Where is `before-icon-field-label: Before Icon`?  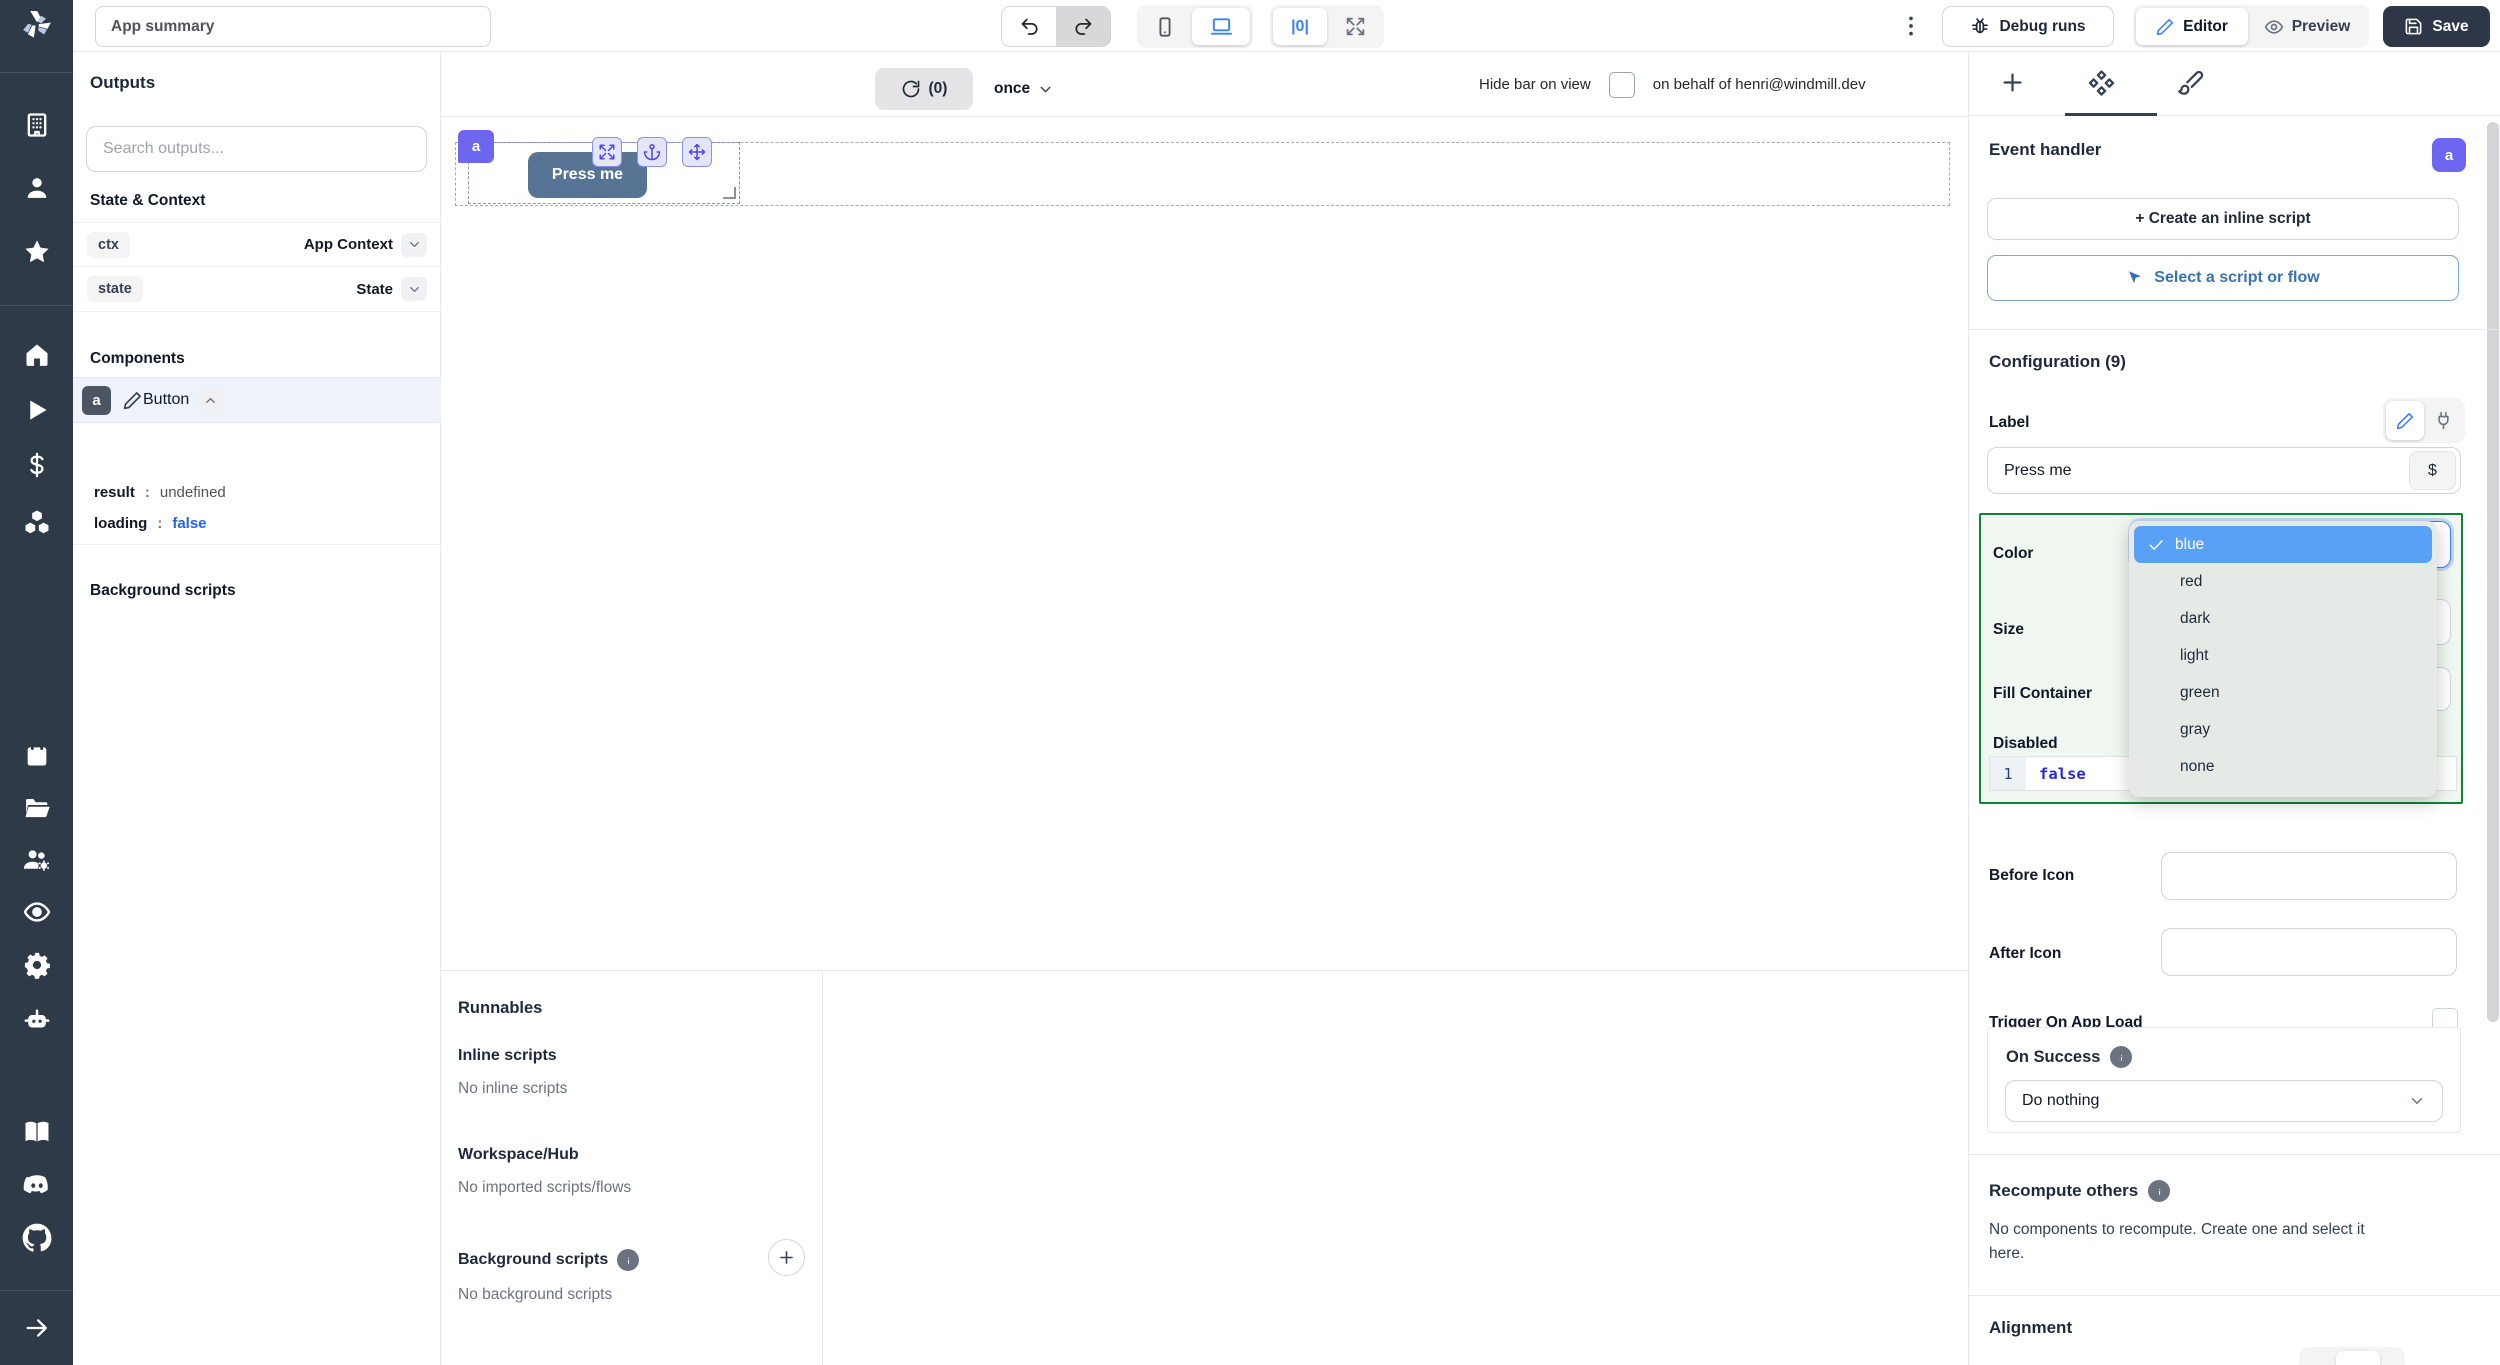 before-icon-field-label: Before Icon is located at coordinates (2032, 875).